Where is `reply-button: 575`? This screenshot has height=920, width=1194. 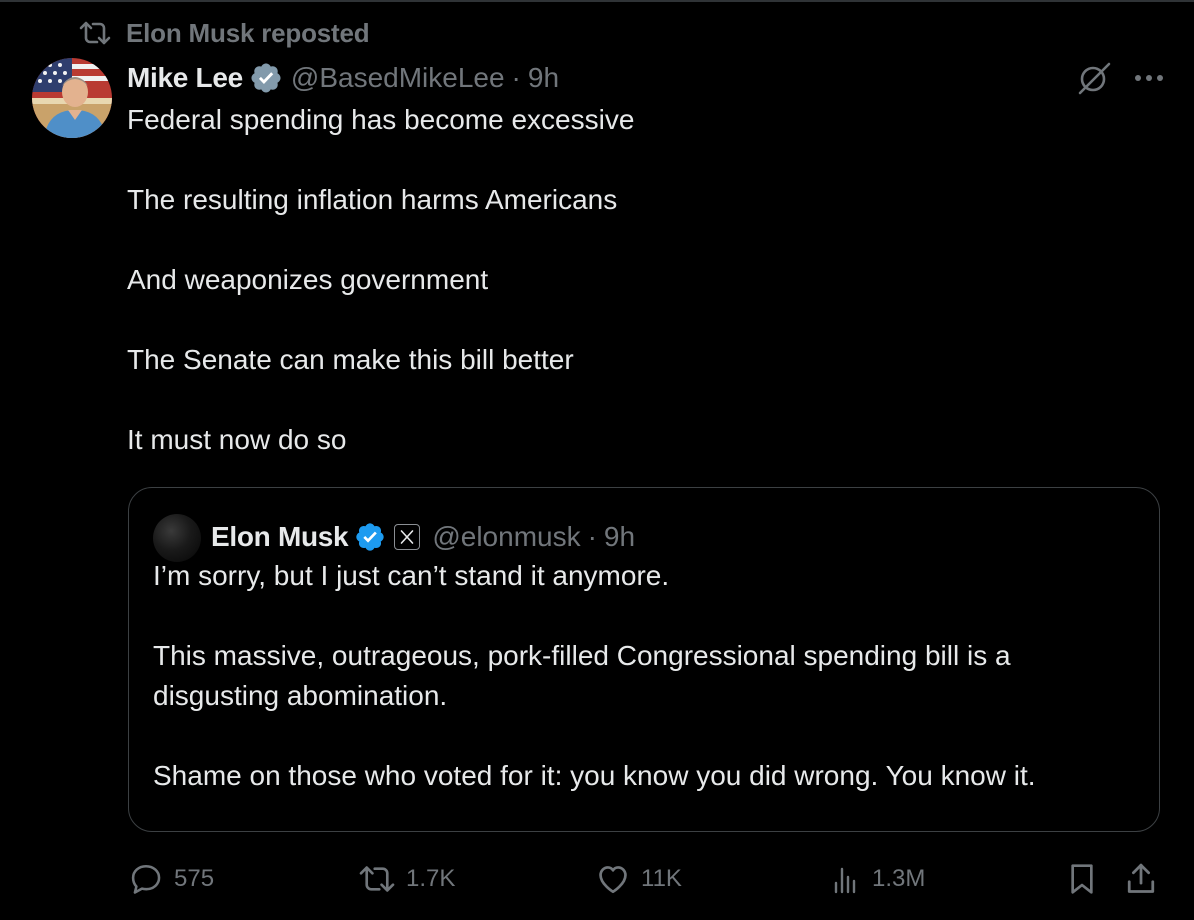 reply-button: 575 is located at coordinates (171, 879).